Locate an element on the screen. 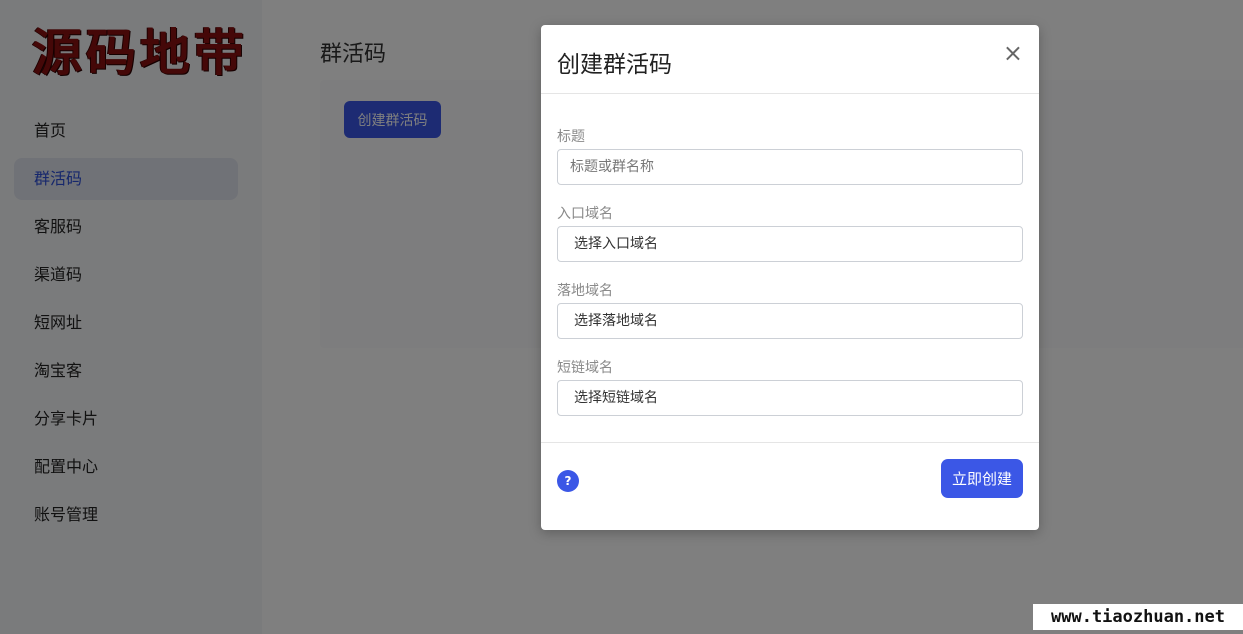  help-icon: ? is located at coordinates (568, 481).